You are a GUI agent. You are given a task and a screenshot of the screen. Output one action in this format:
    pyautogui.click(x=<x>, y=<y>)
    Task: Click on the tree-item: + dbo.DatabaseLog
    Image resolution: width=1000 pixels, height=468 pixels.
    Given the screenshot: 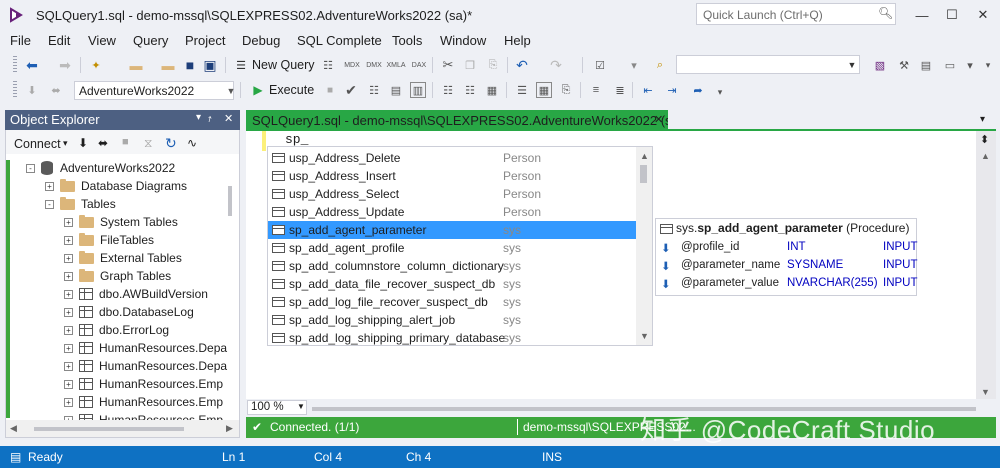 What is the action you would take?
    pyautogui.click(x=129, y=312)
    